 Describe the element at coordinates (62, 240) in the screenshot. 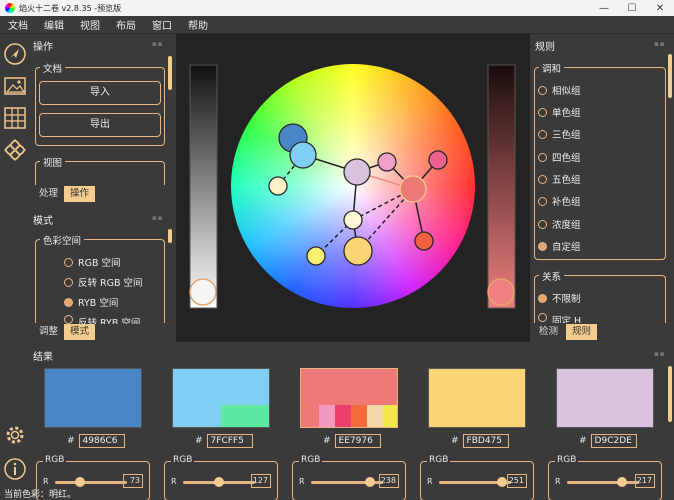

I see `colorspace-group-title: 色彩空间` at that location.